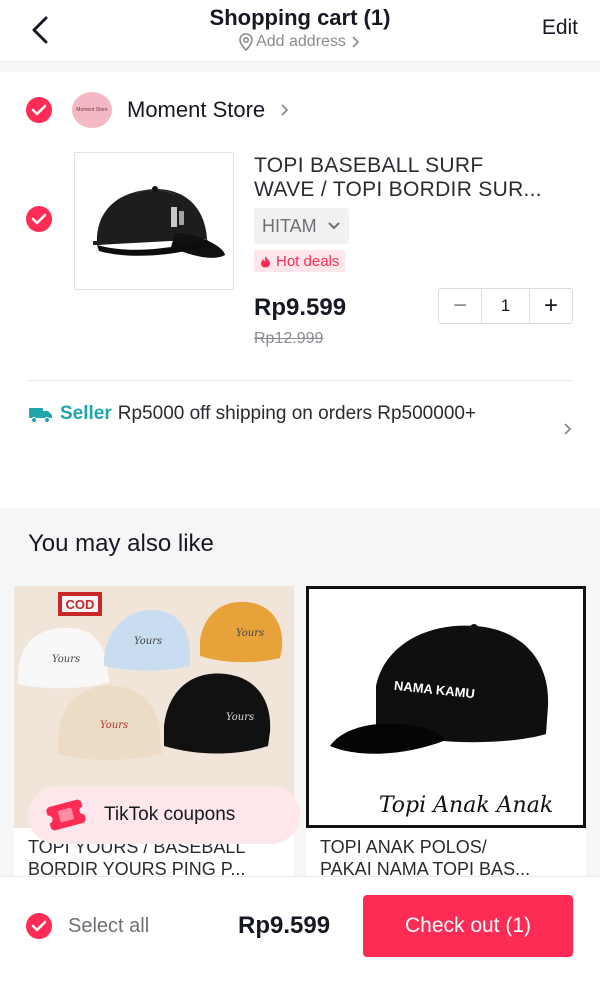  Describe the element at coordinates (109, 925) in the screenshot. I see `select-all-label: Select all` at that location.